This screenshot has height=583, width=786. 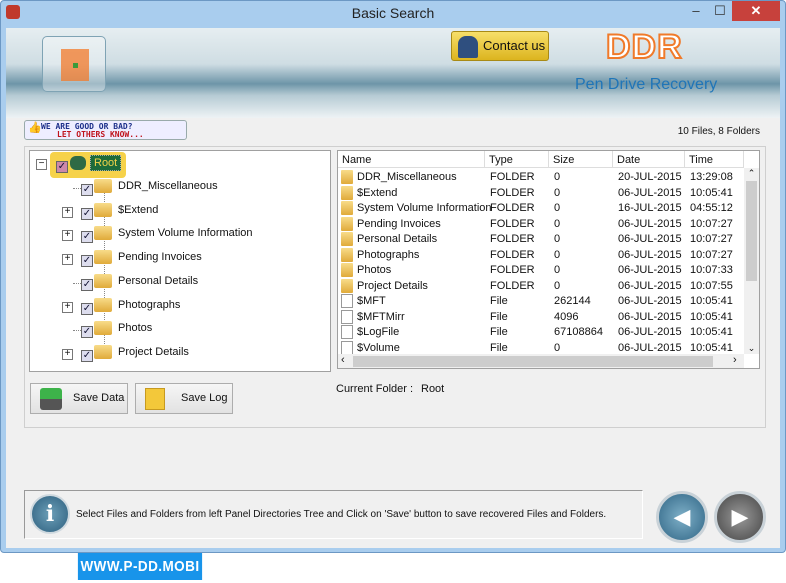 What do you see at coordinates (751, 173) in the screenshot?
I see `scroll-up-icon: ⌃` at bounding box center [751, 173].